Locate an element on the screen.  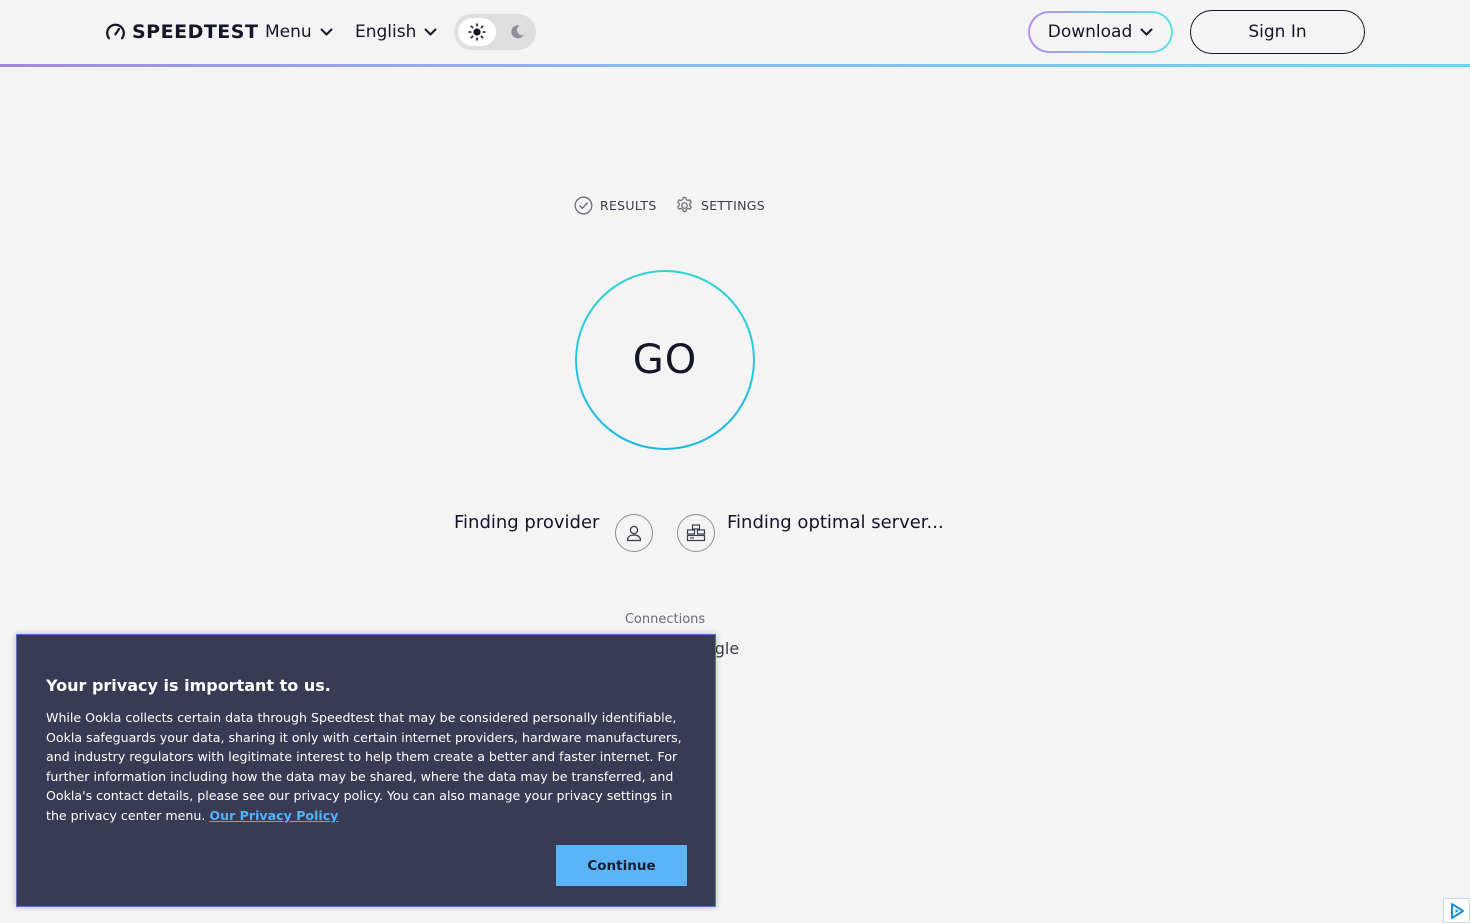
gear-icon is located at coordinates (684, 204).